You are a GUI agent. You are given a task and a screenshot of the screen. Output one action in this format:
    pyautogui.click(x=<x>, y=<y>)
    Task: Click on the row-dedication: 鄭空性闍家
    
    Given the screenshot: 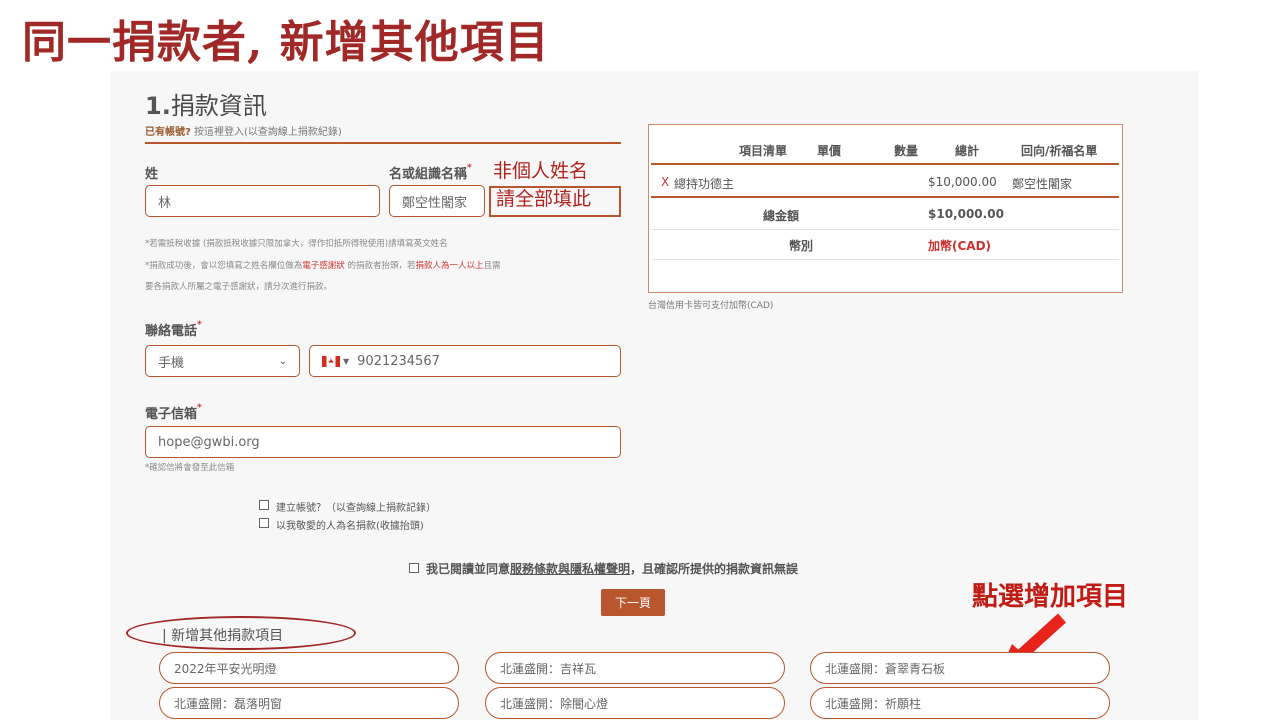 What is the action you would take?
    pyautogui.click(x=1042, y=184)
    